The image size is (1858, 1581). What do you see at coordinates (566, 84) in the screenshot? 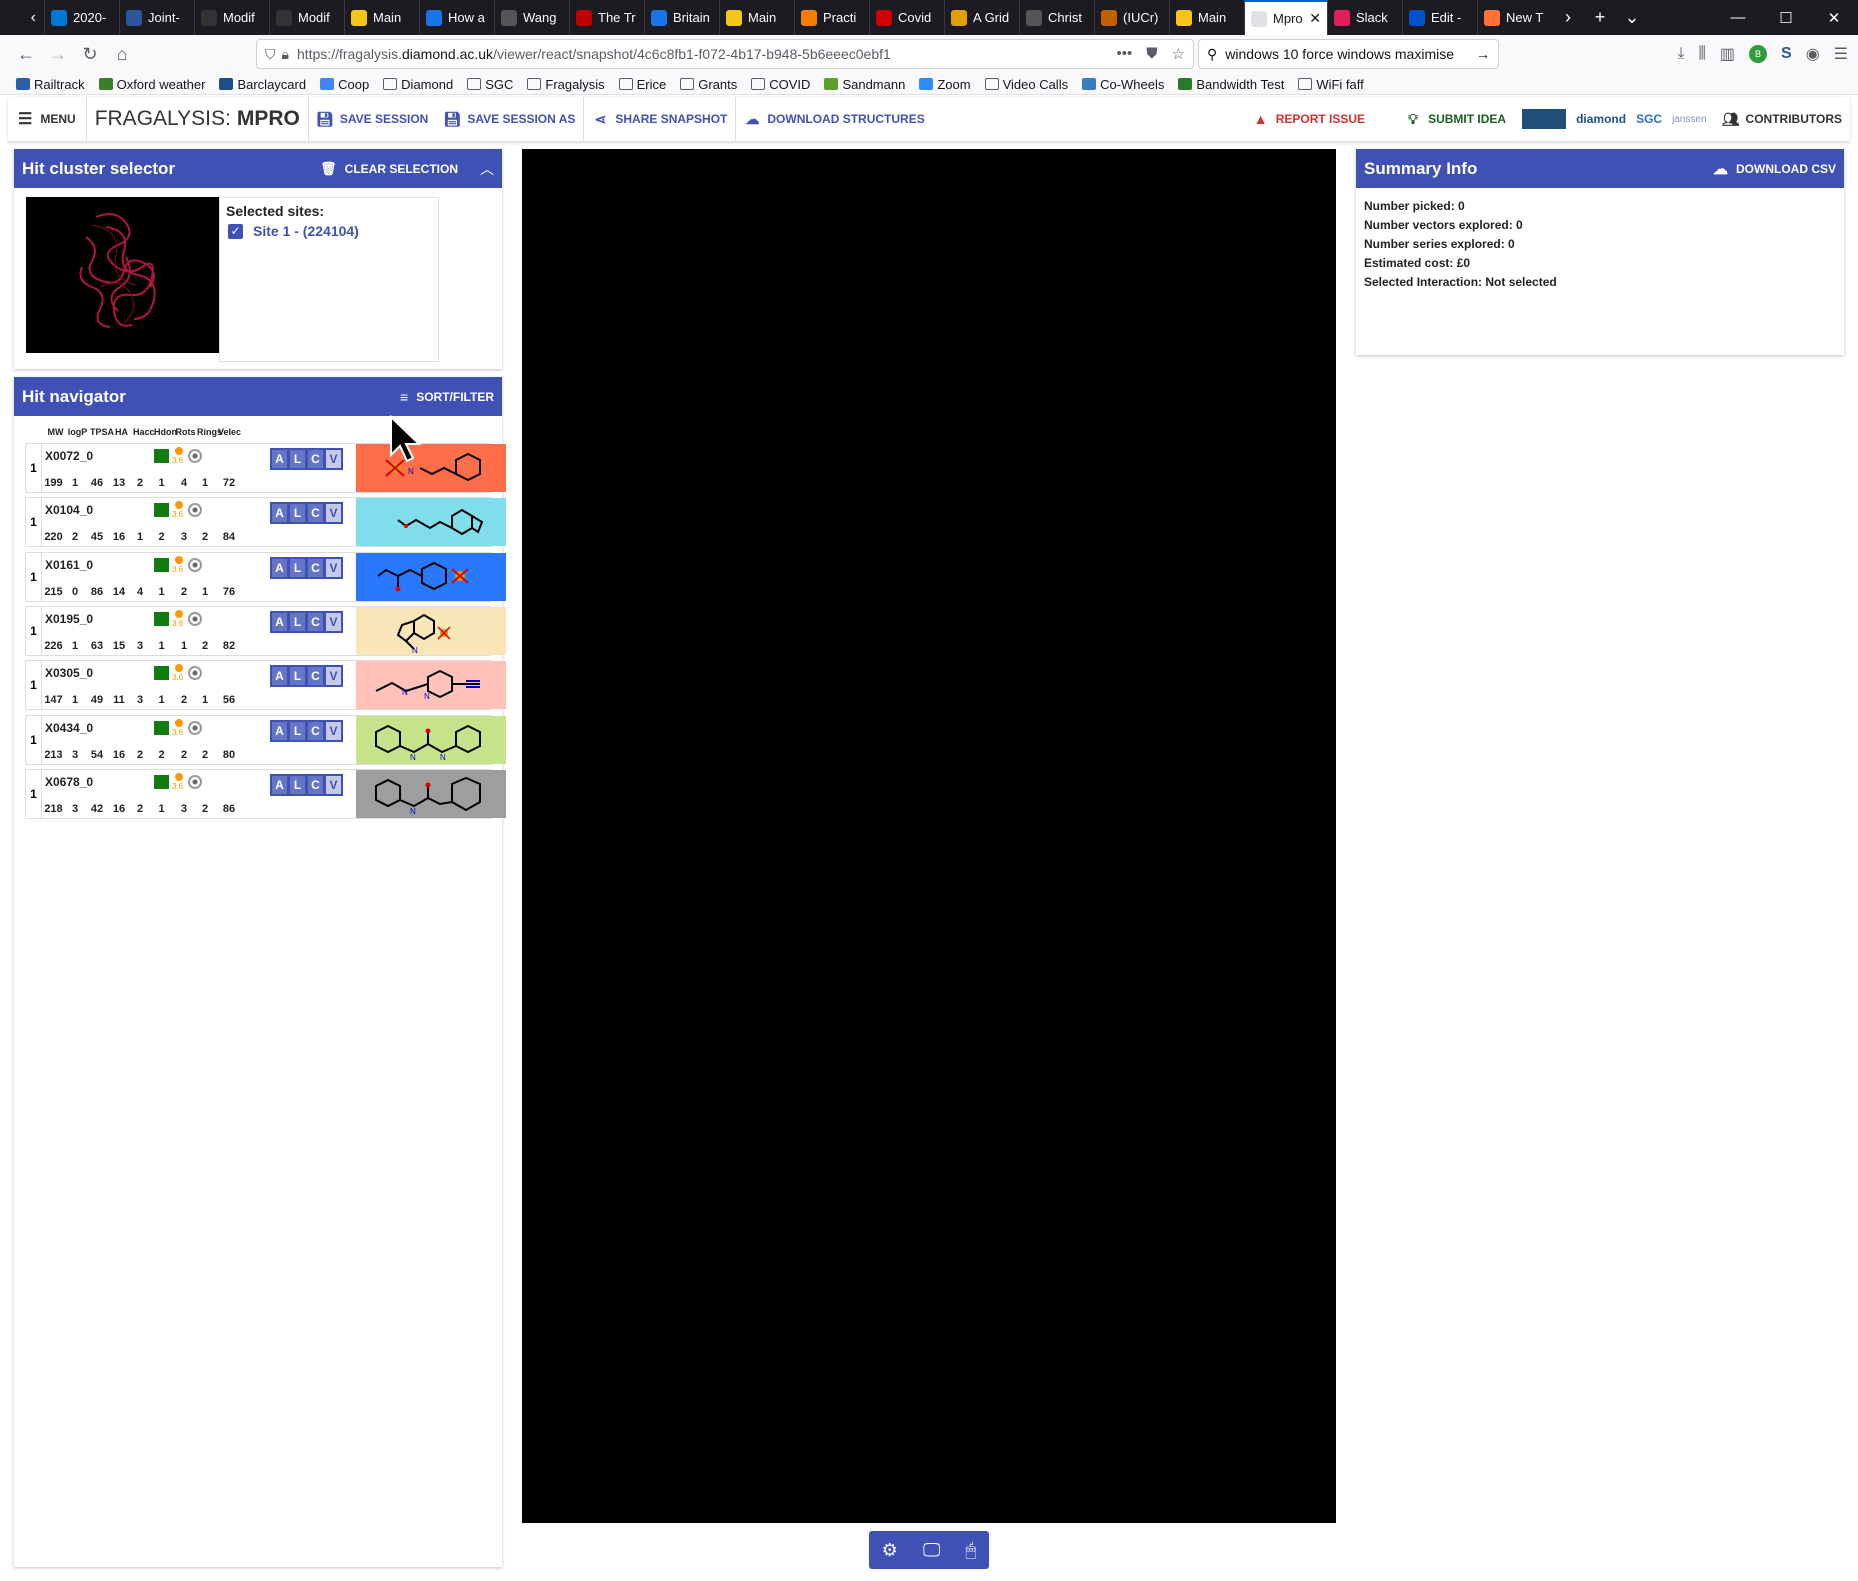
I see `bookmark-item: Fragalysis` at bounding box center [566, 84].